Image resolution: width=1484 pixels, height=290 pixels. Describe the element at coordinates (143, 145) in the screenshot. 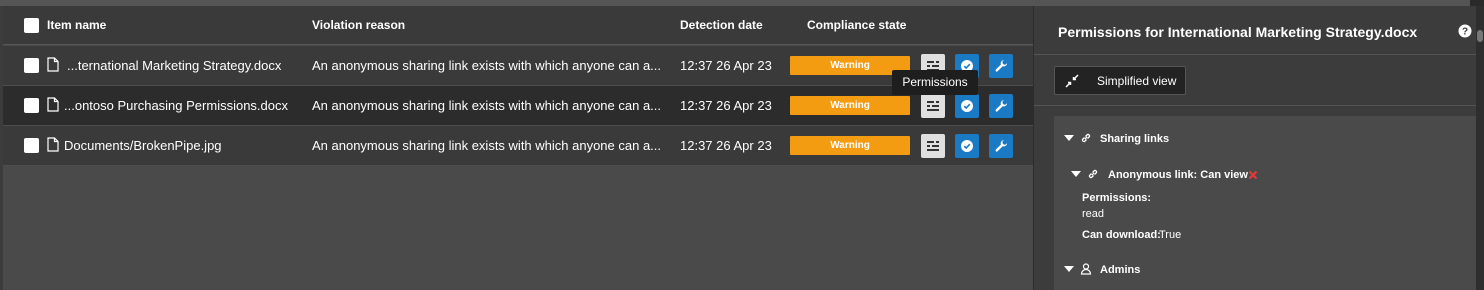

I see `item-name: Documents/BrokenPipe.jpg` at that location.